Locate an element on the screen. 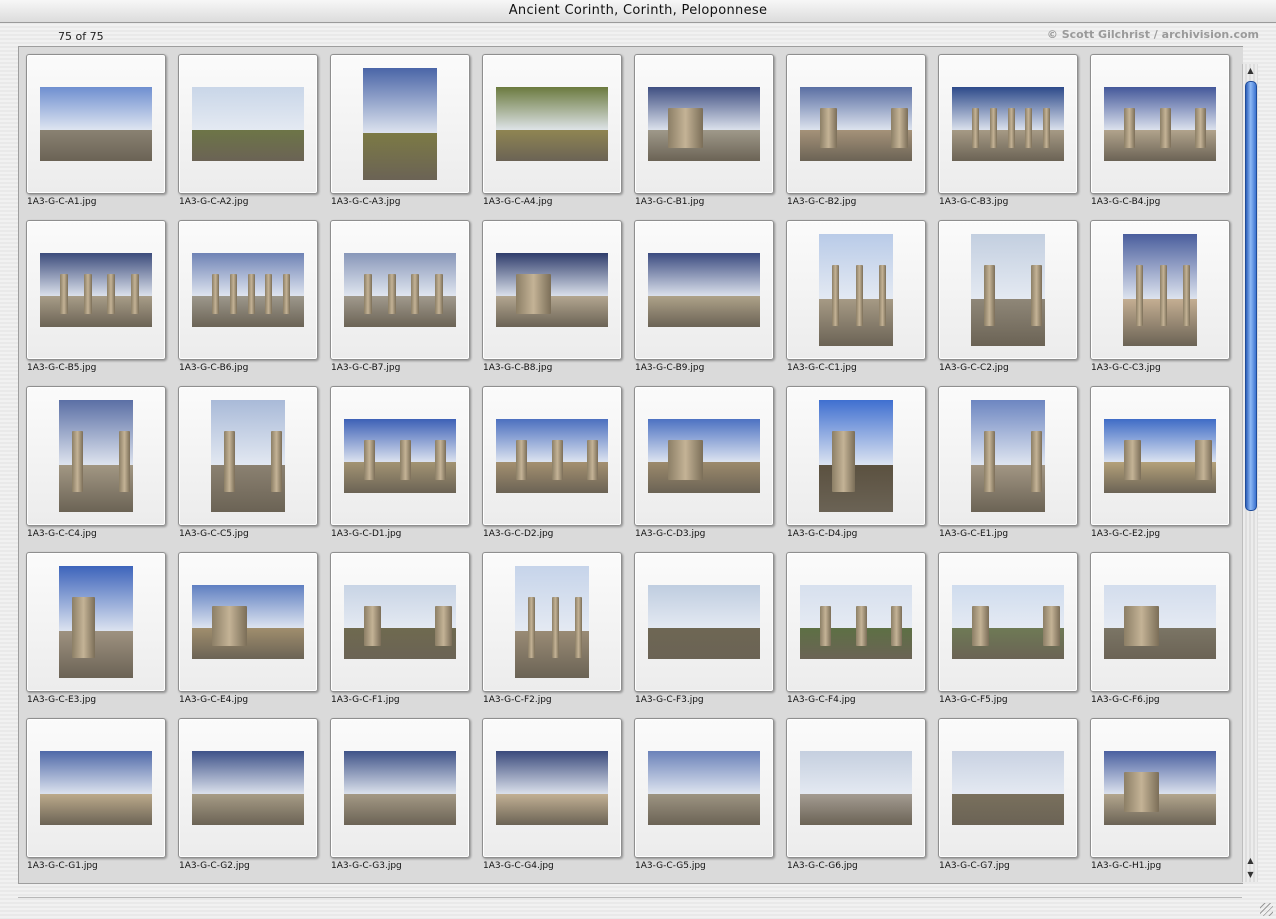  thumbnail-item: 1A3-G-C-B7.jpg is located at coordinates (400, 294).